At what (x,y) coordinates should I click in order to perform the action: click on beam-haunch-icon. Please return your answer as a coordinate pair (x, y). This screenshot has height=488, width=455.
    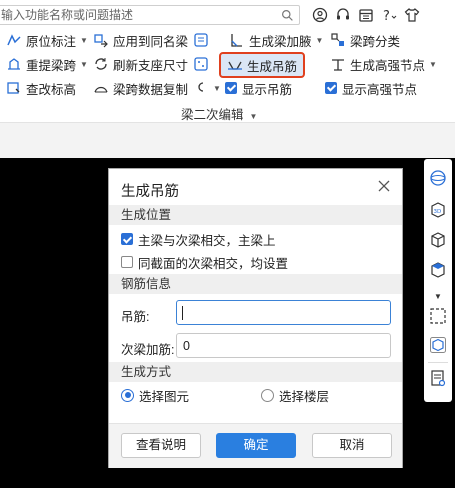
    Looking at the image, I should click on (236, 40).